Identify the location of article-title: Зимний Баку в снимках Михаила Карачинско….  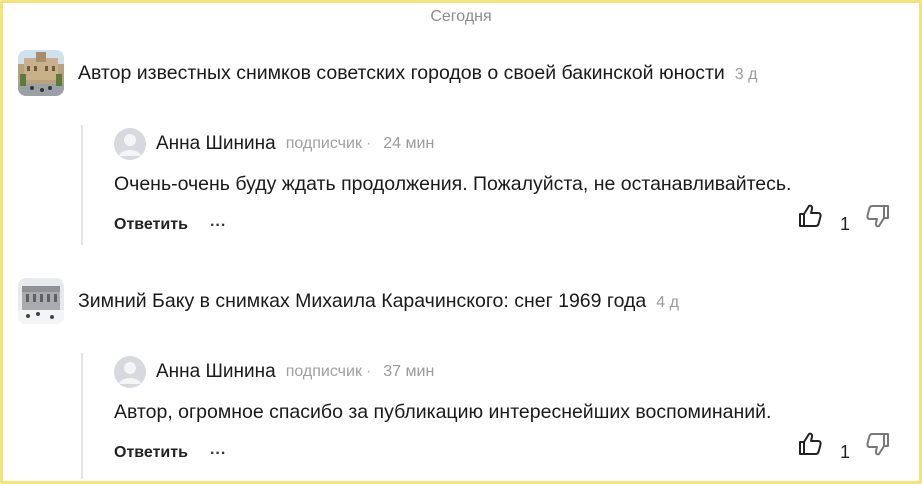
(362, 300).